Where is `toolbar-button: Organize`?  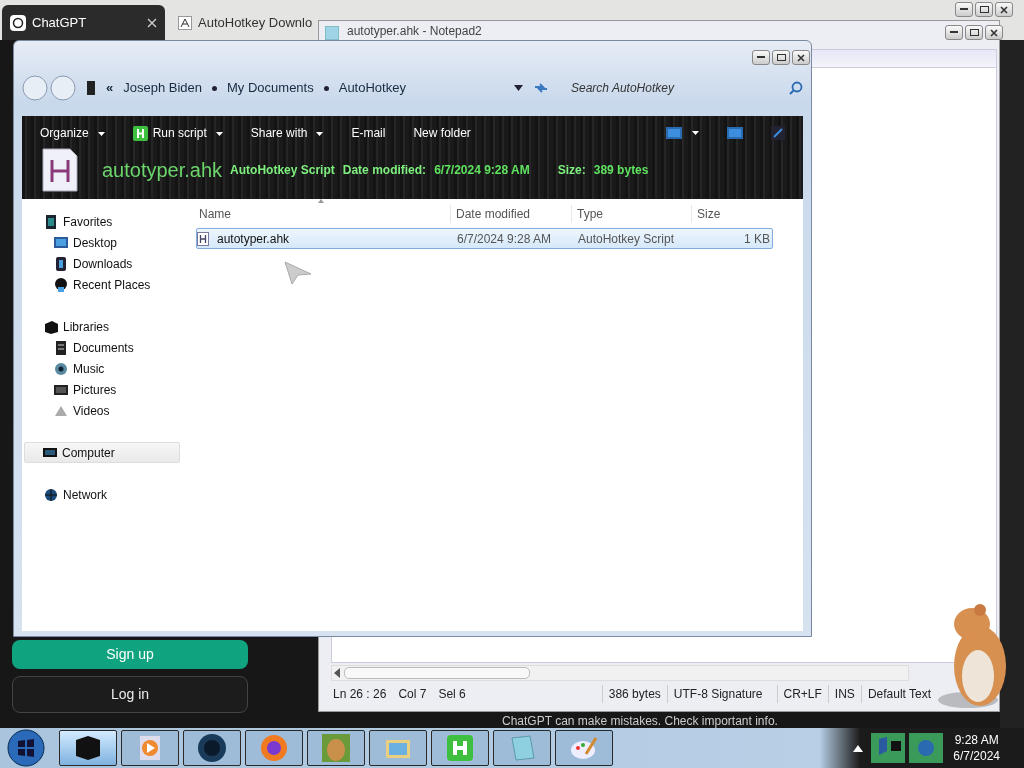
toolbar-button: Organize is located at coordinates (72, 133).